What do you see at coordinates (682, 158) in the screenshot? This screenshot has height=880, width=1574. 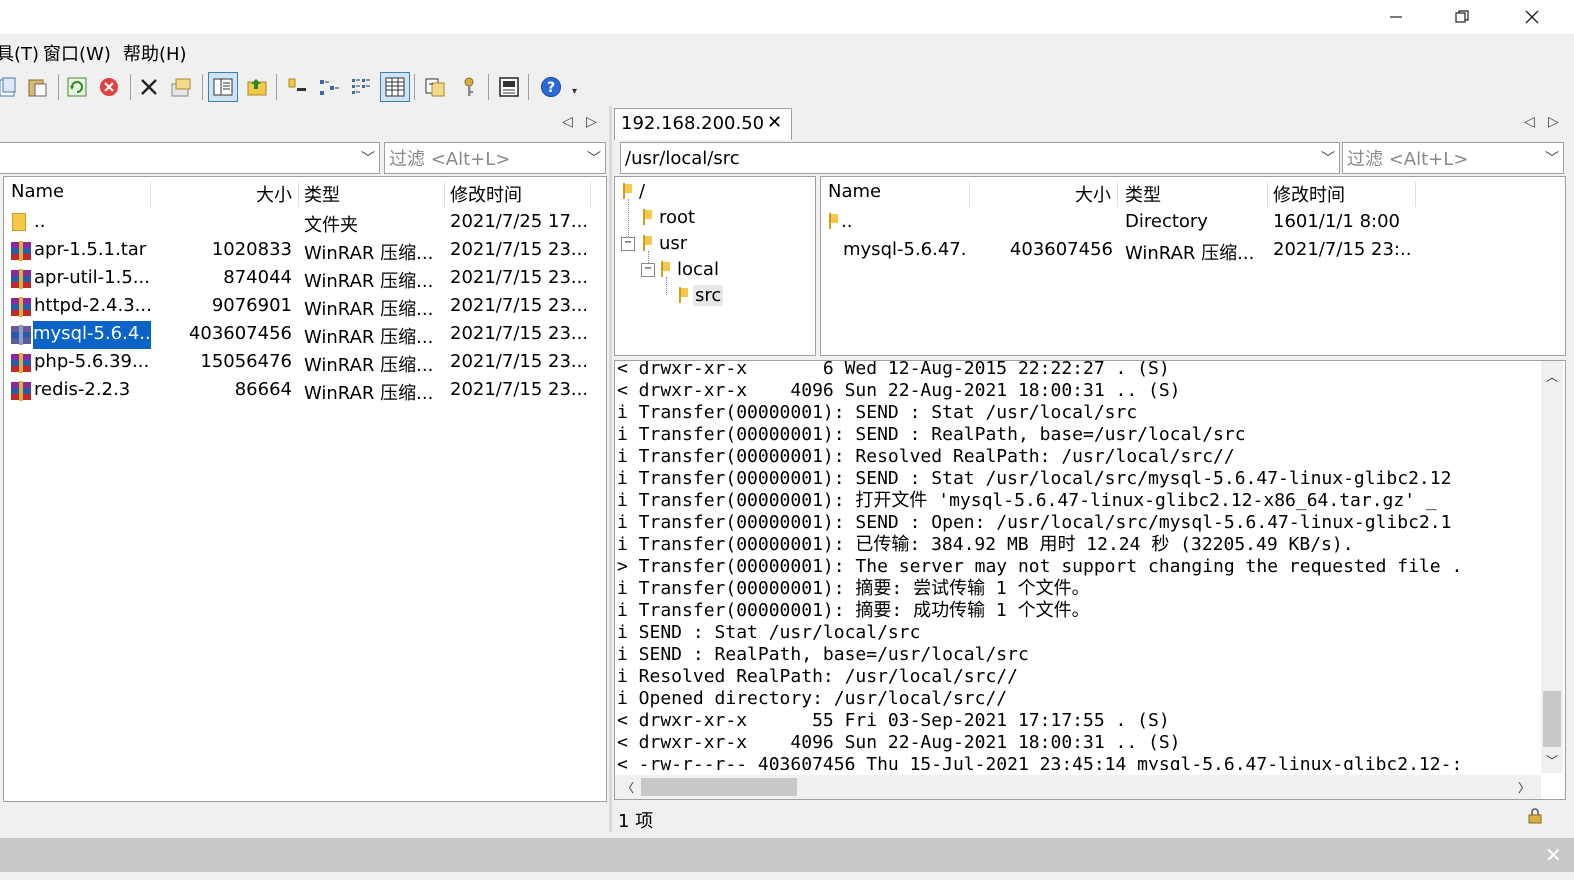 I see `remote-path-text: /usr/local/src` at bounding box center [682, 158].